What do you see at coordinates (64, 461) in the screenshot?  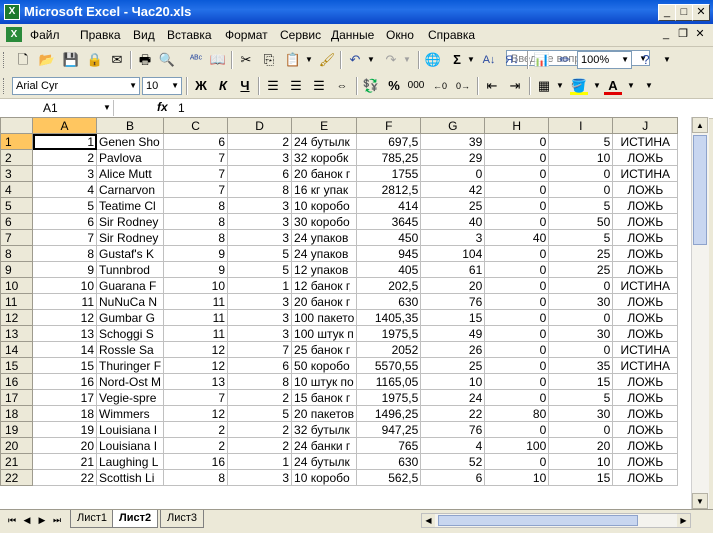 I see `cell: 21` at bounding box center [64, 461].